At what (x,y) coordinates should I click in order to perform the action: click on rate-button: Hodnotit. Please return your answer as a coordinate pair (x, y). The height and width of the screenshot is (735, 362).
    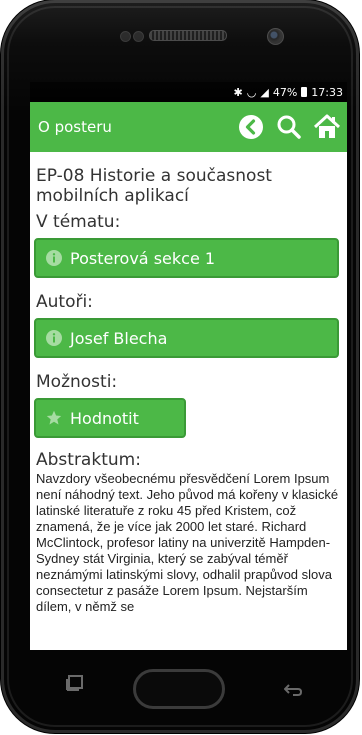
    Looking at the image, I should click on (110, 418).